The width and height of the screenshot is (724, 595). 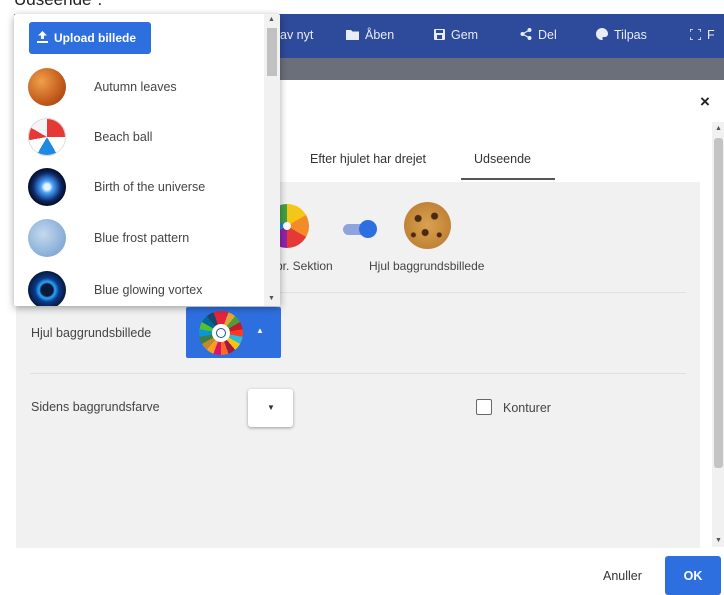 I want to click on un-emblem-icon, so click(x=221, y=333).